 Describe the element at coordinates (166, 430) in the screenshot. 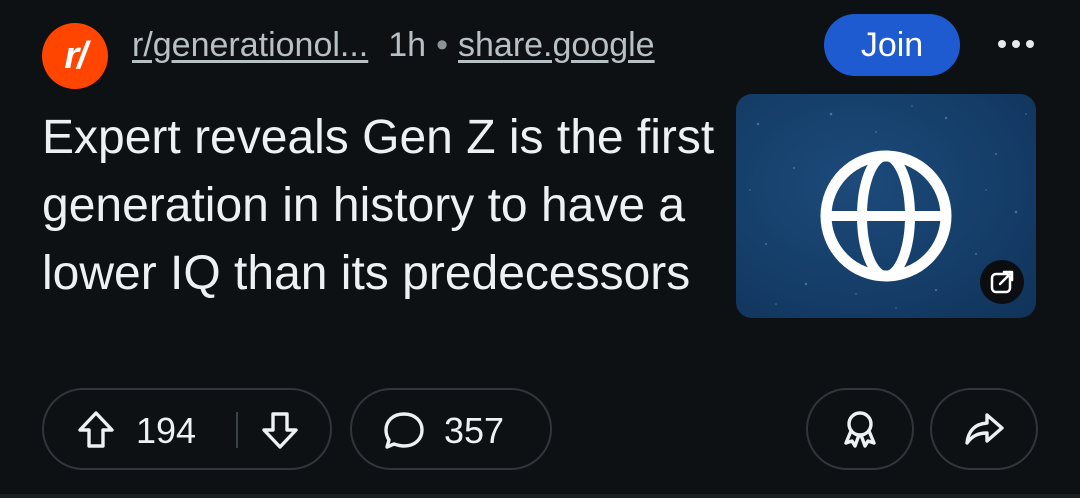

I see `upvote-count: 194` at that location.